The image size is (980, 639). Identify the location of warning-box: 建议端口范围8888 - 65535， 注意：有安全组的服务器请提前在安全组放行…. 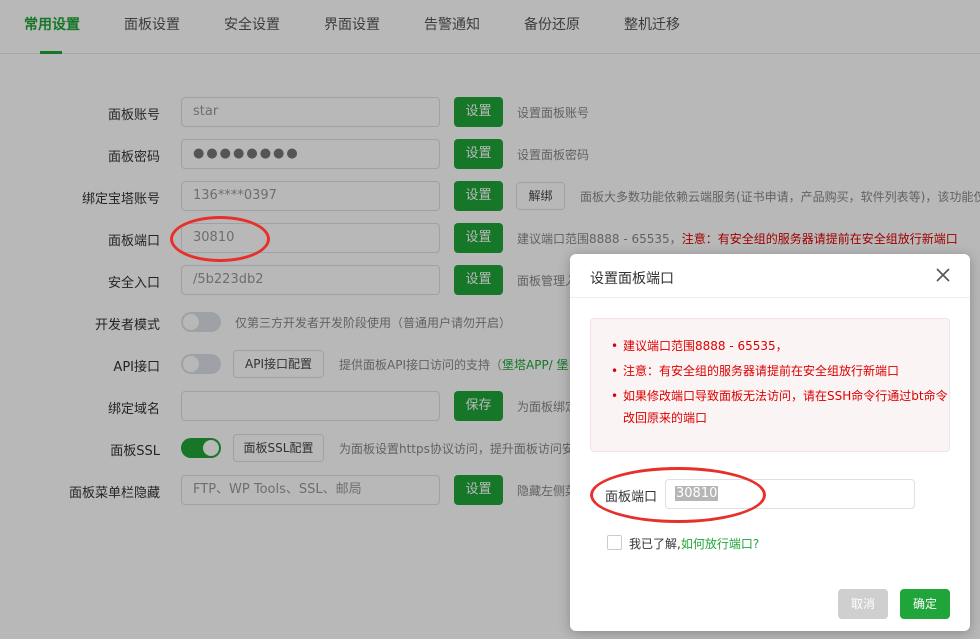
(770, 385).